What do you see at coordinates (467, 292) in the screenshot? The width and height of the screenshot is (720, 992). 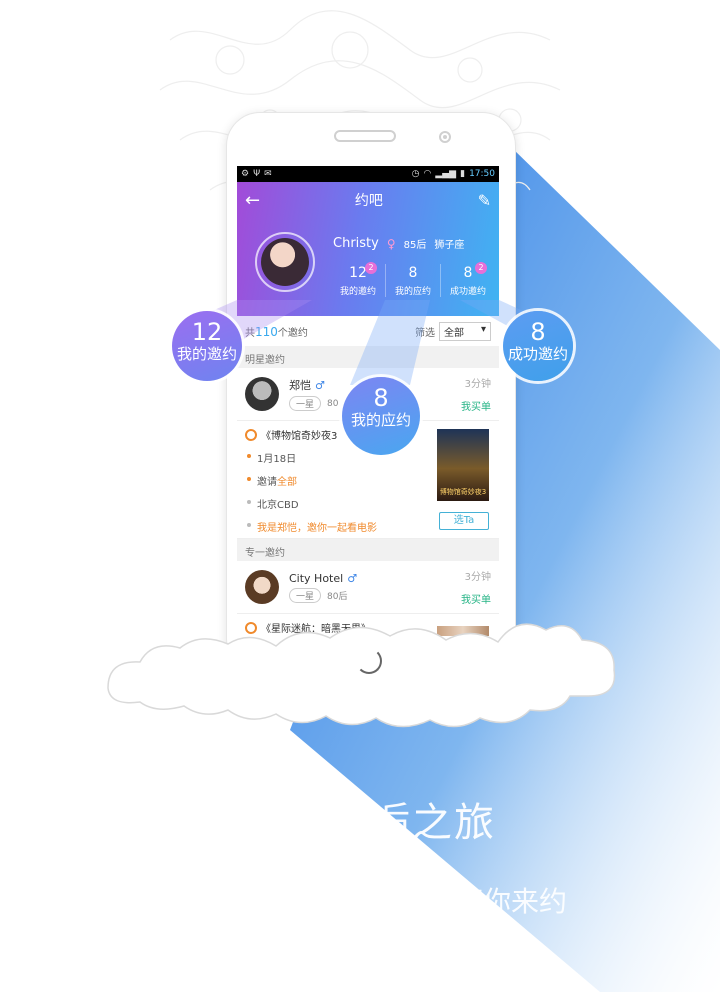 I see `stat-label: 成功邀约` at bounding box center [467, 292].